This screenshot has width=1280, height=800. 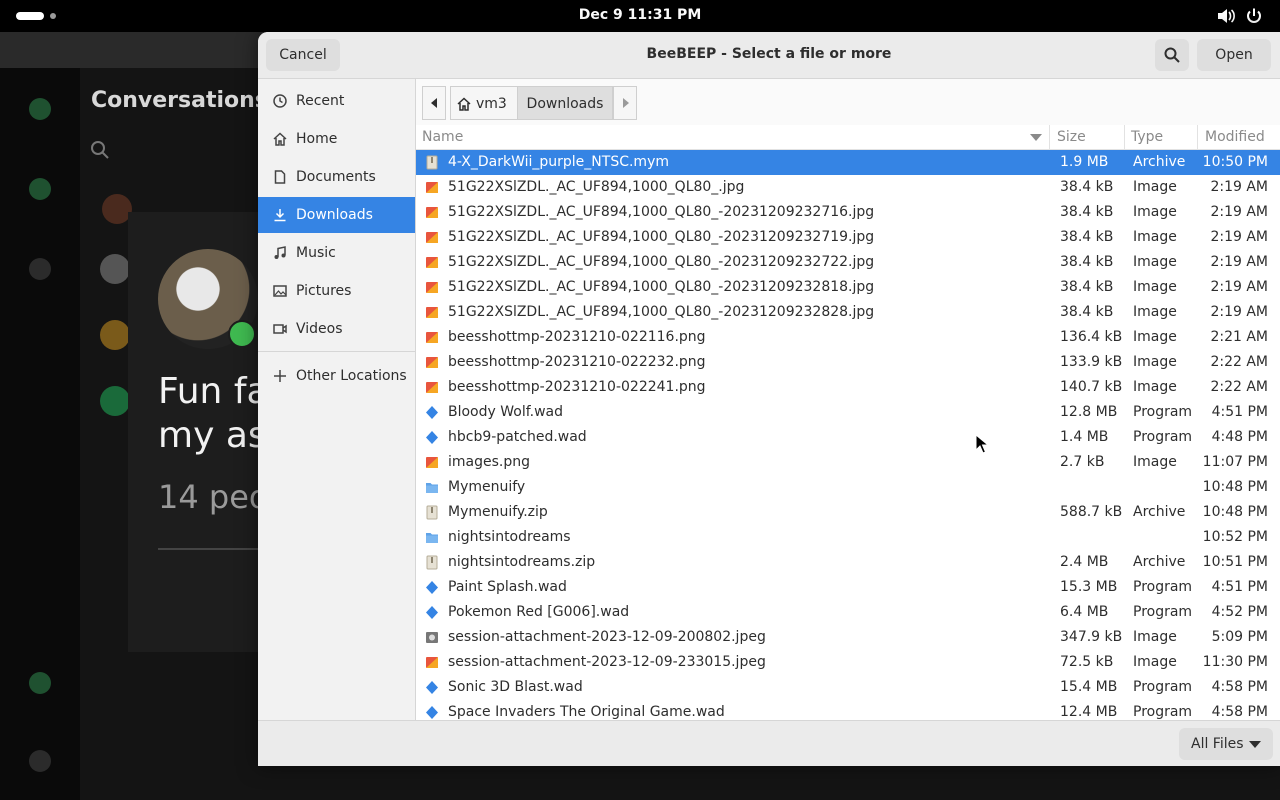 I want to click on file-name: beesshottmp-20231210-022116.png, so click(x=577, y=337).